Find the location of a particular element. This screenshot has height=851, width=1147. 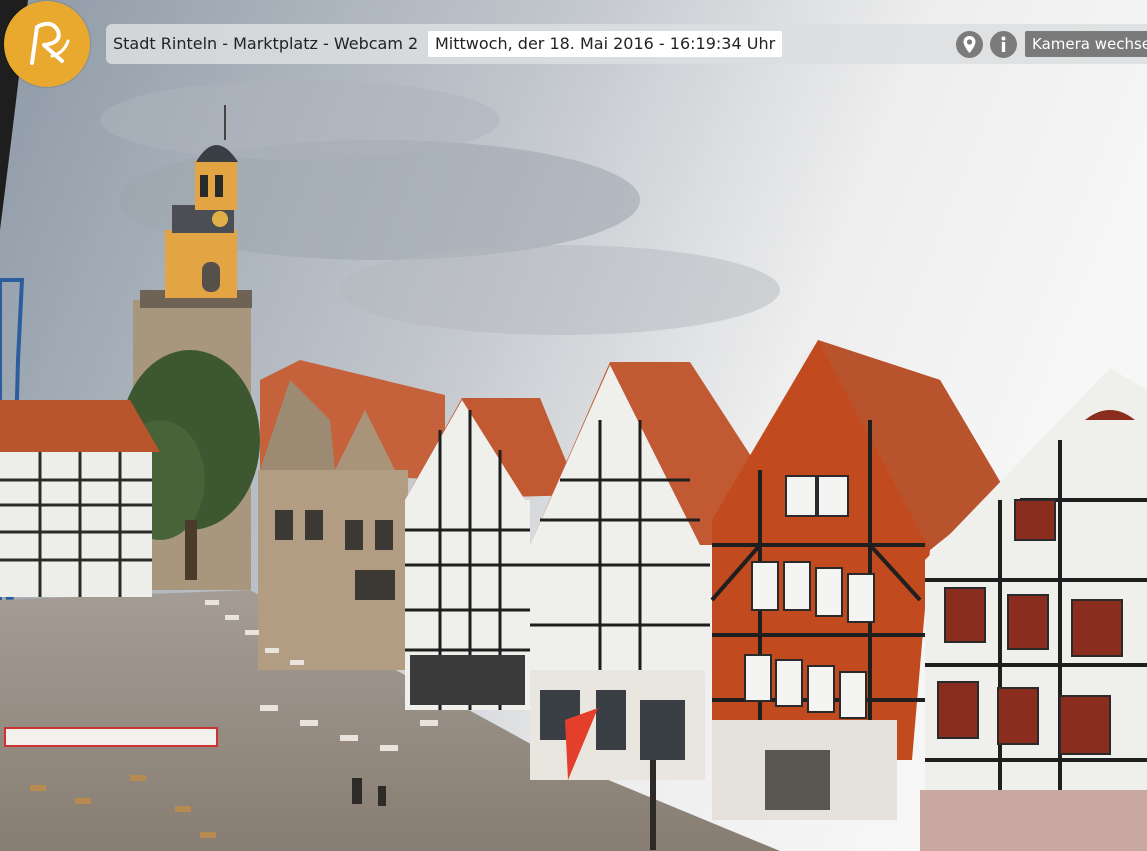

switch-camera-button: Kamera wechseln is located at coordinates (1086, 44).